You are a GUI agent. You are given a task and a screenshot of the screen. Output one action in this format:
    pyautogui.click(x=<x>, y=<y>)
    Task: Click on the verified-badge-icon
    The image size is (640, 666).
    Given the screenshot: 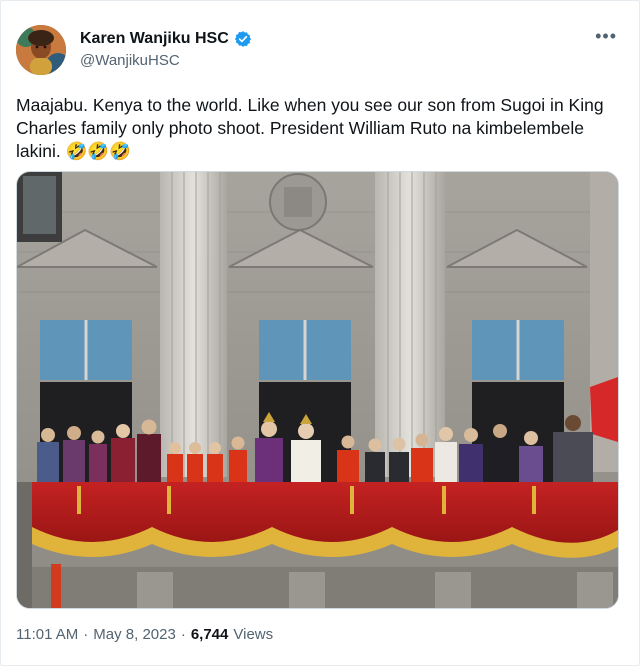 What is the action you would take?
    pyautogui.click(x=243, y=39)
    